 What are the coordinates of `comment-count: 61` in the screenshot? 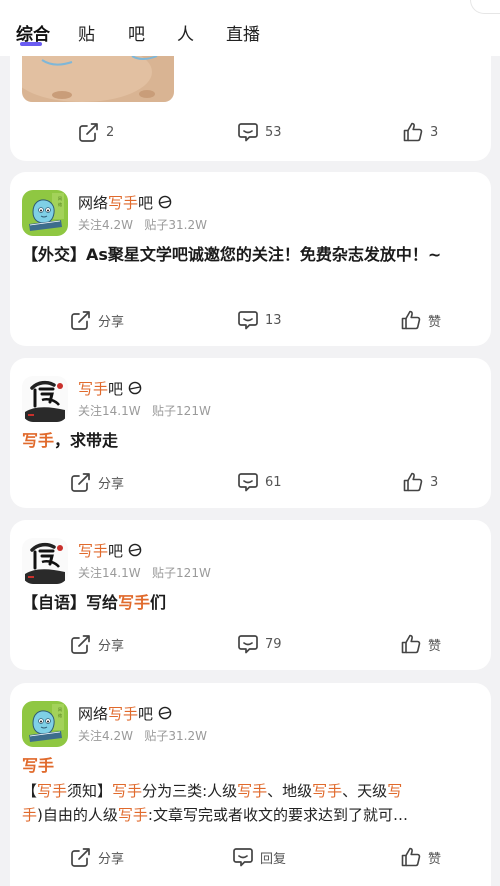 It's located at (273, 482).